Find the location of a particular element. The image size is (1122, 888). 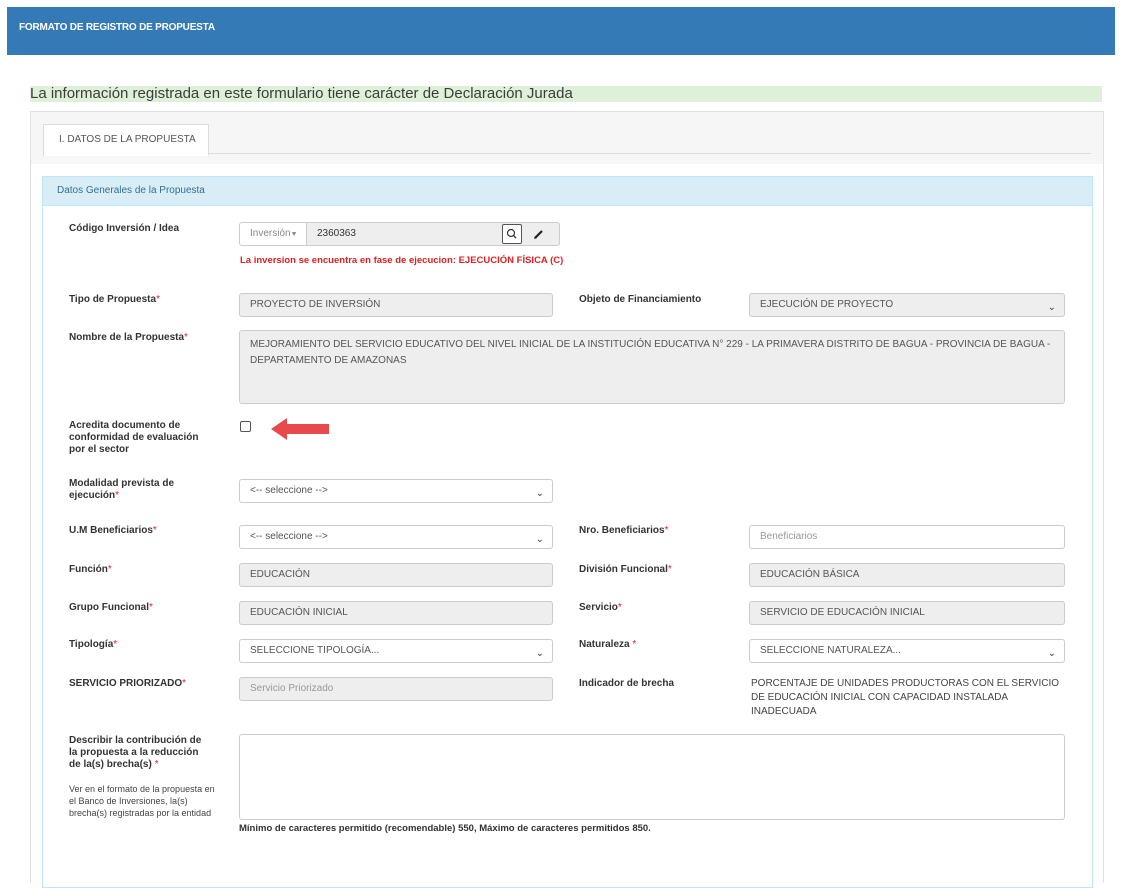

modalidad-label: Modalidad prevista de ejecución* is located at coordinates (122, 489).